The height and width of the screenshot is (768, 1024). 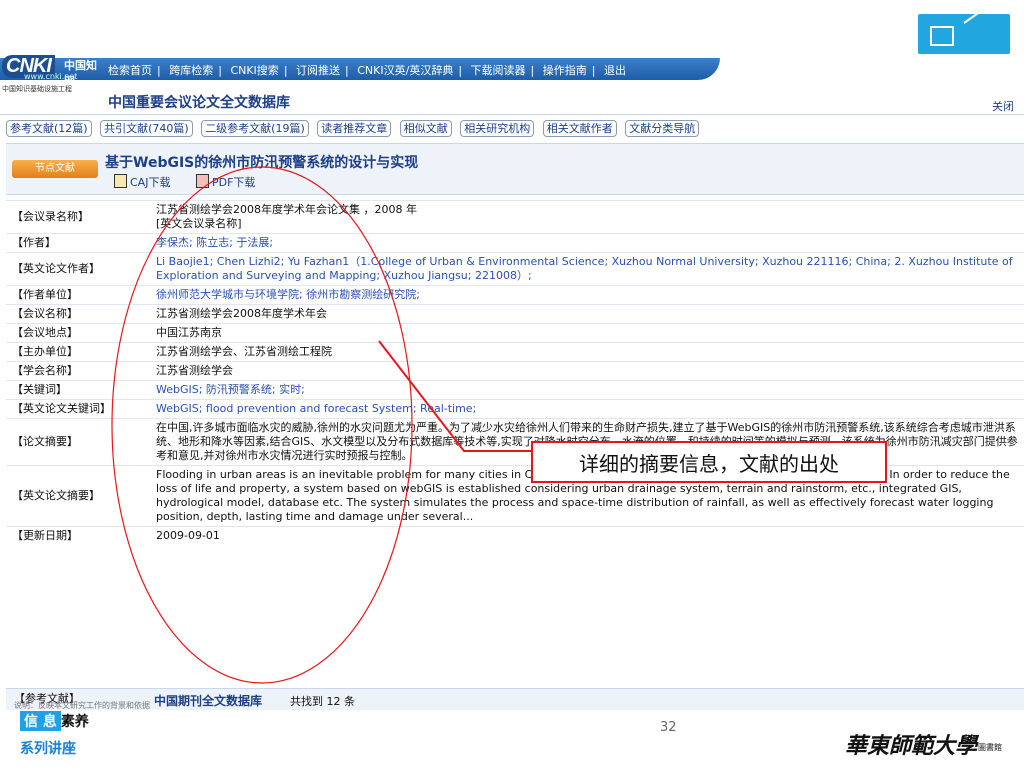 I want to click on library-label: 圖書館, so click(x=990, y=747).